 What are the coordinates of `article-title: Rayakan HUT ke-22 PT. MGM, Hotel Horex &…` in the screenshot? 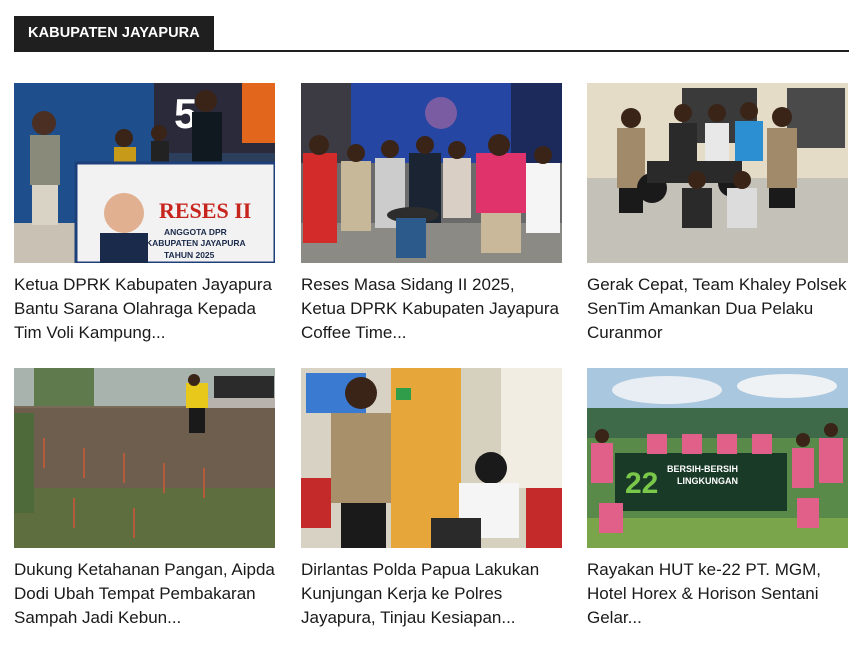 It's located at (717, 594).